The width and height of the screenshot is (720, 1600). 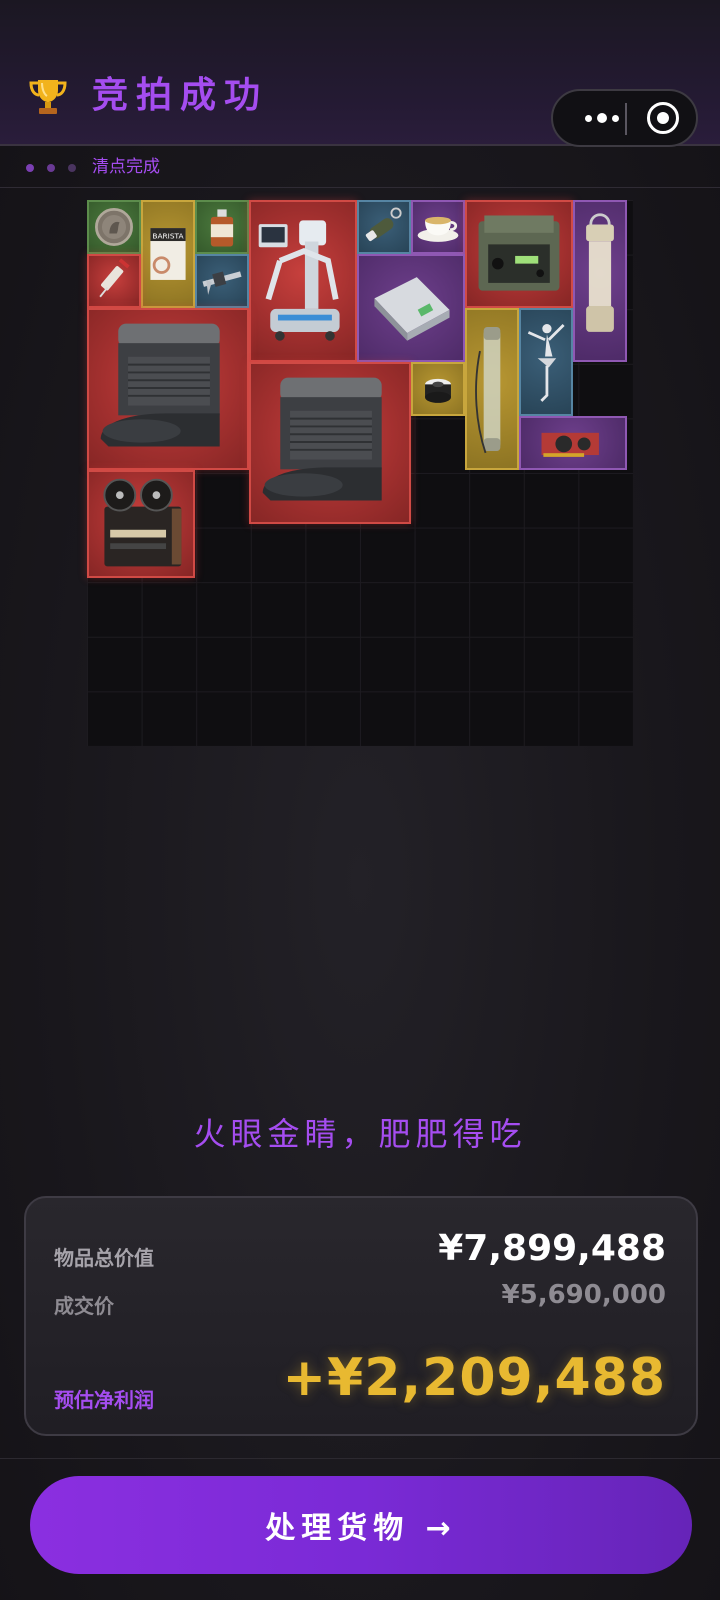 I want to click on status-strip: 清点完成, so click(x=360, y=168).